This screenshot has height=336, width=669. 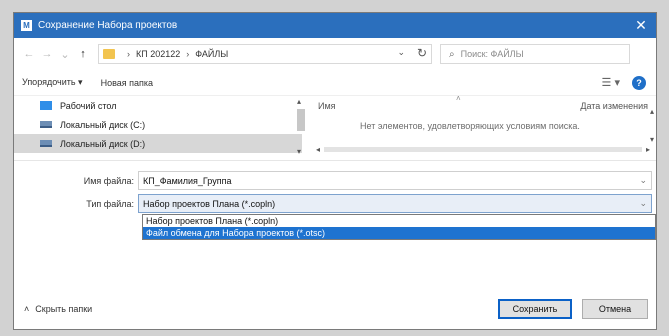 What do you see at coordinates (158, 54) in the screenshot?
I see `breadcrumb-kp: КП 202122` at bounding box center [158, 54].